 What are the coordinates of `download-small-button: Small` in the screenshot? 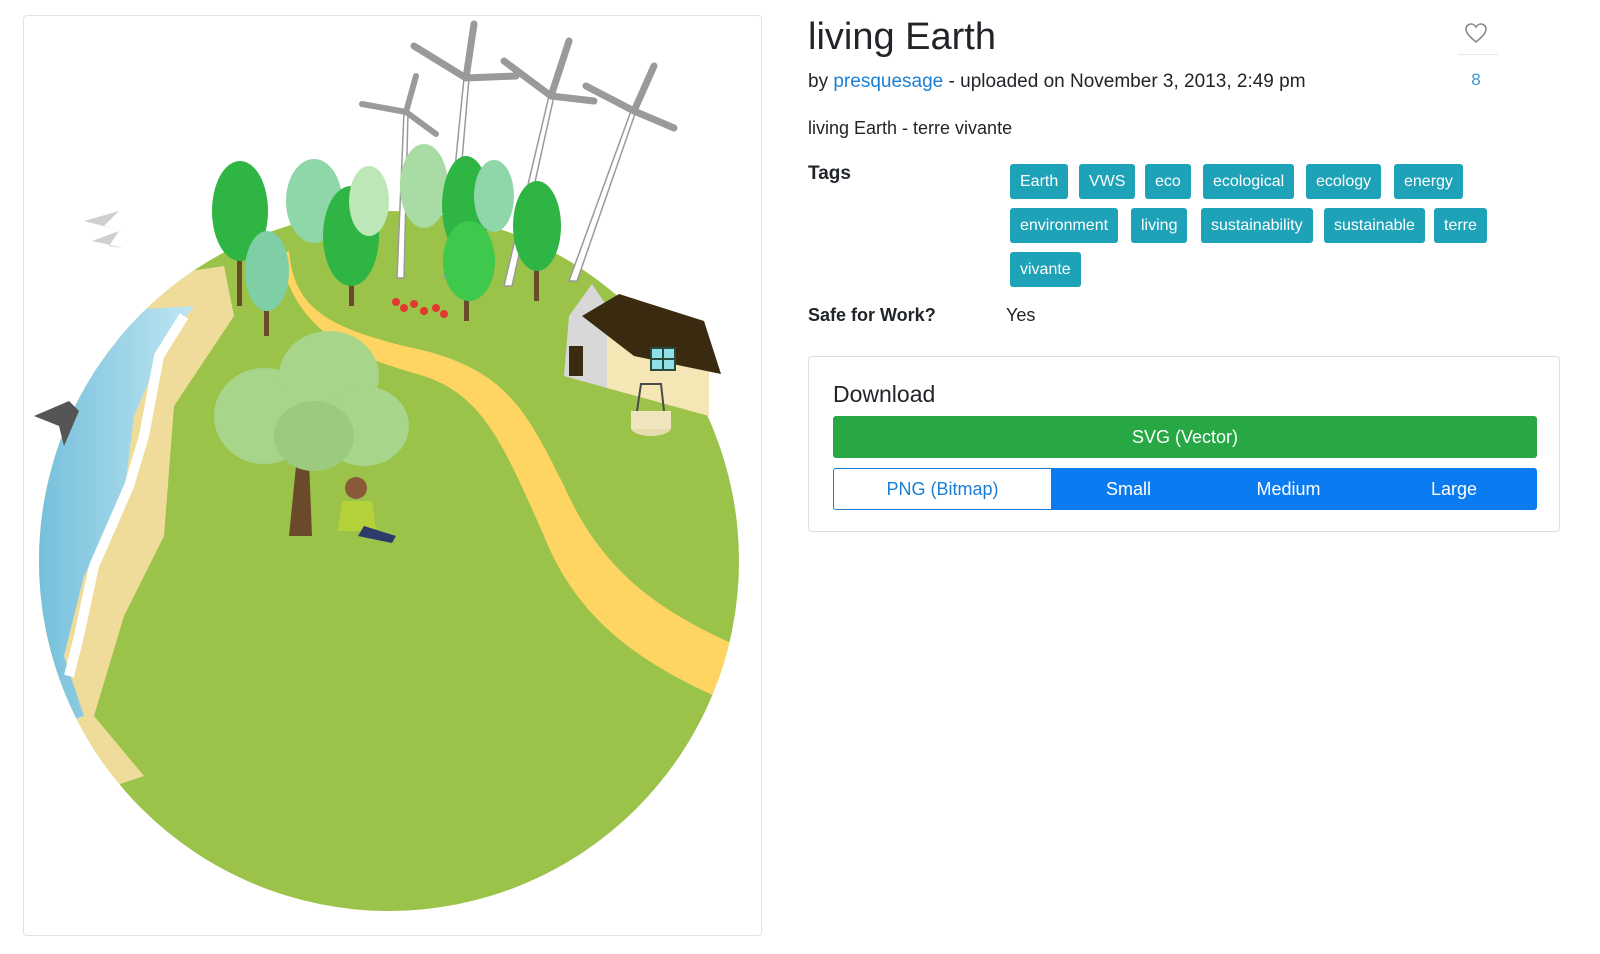 It's located at (1128, 489).